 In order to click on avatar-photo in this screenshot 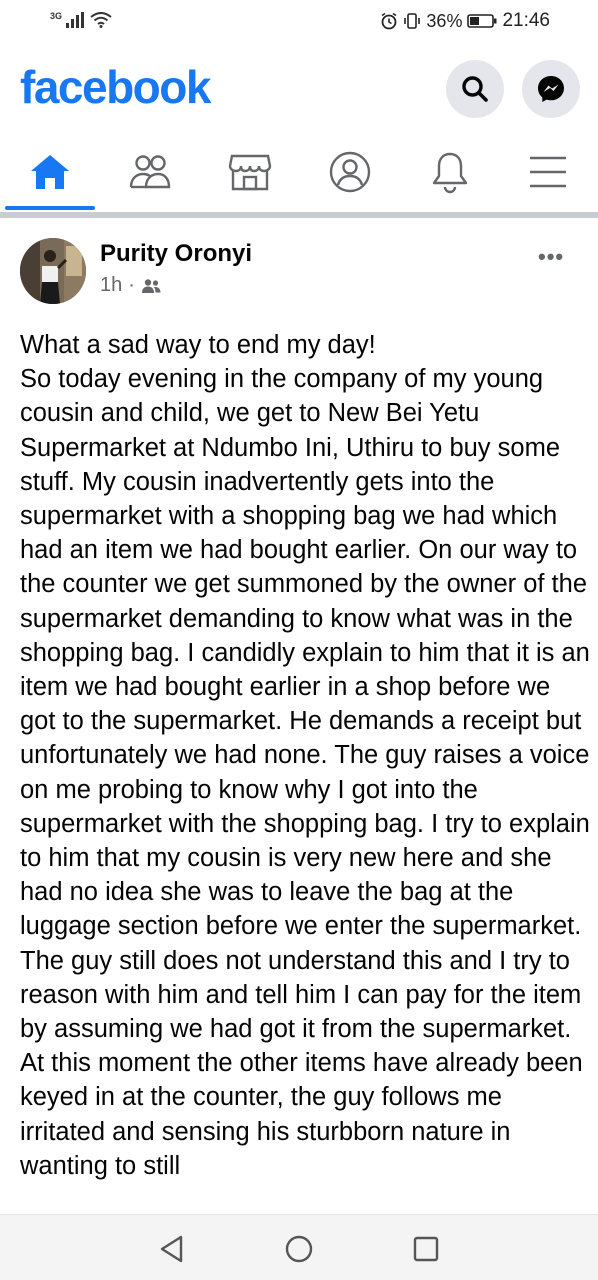, I will do `click(53, 271)`.